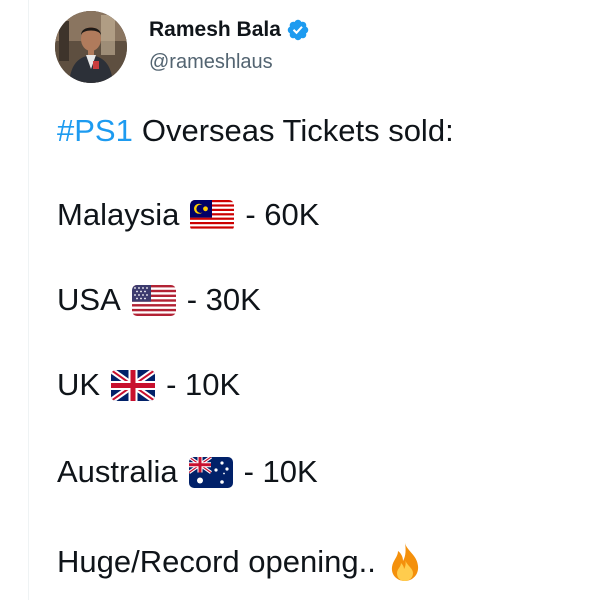 The height and width of the screenshot is (600, 600). I want to click on list-item: USA - 30K, so click(159, 300).